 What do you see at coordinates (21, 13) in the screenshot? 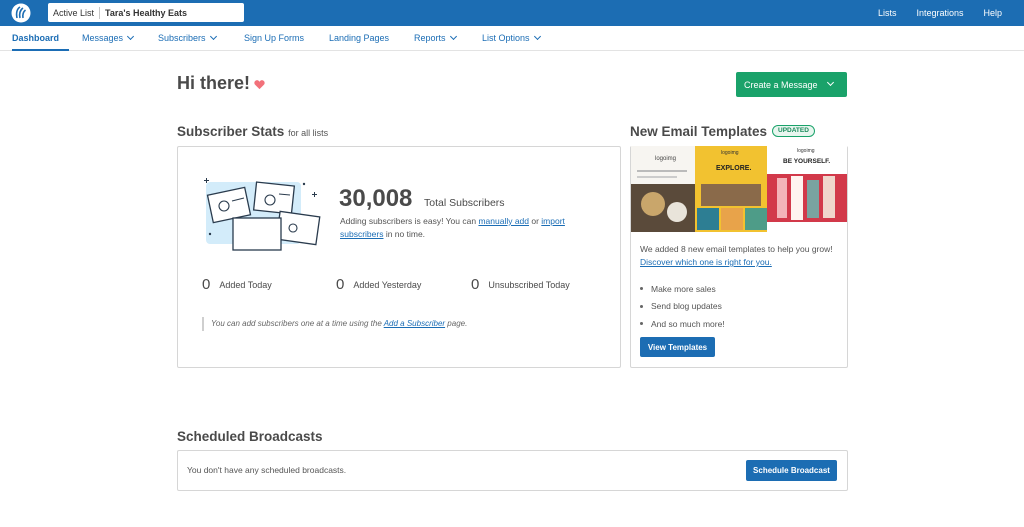
I see `aweber-logo-icon` at bounding box center [21, 13].